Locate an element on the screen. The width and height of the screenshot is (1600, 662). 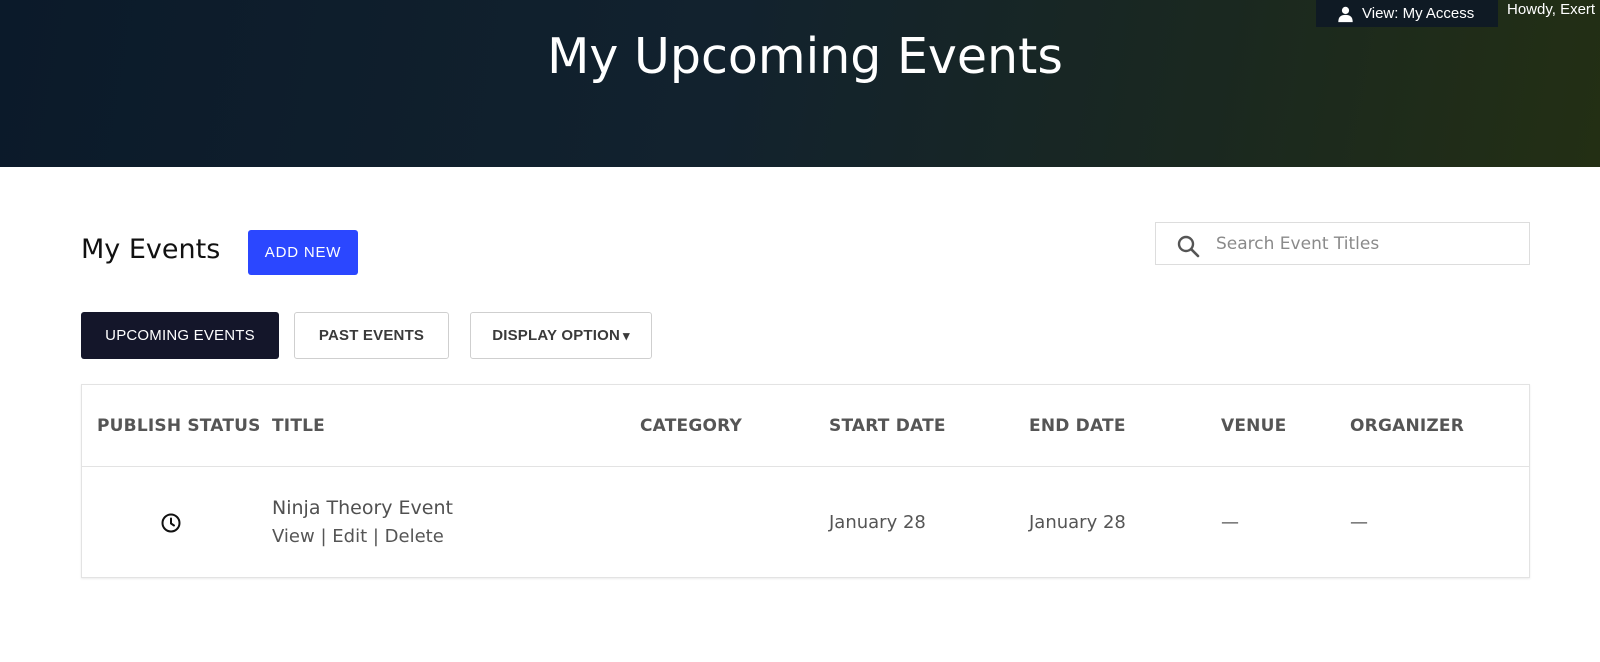
search-input is located at coordinates (1366, 244).